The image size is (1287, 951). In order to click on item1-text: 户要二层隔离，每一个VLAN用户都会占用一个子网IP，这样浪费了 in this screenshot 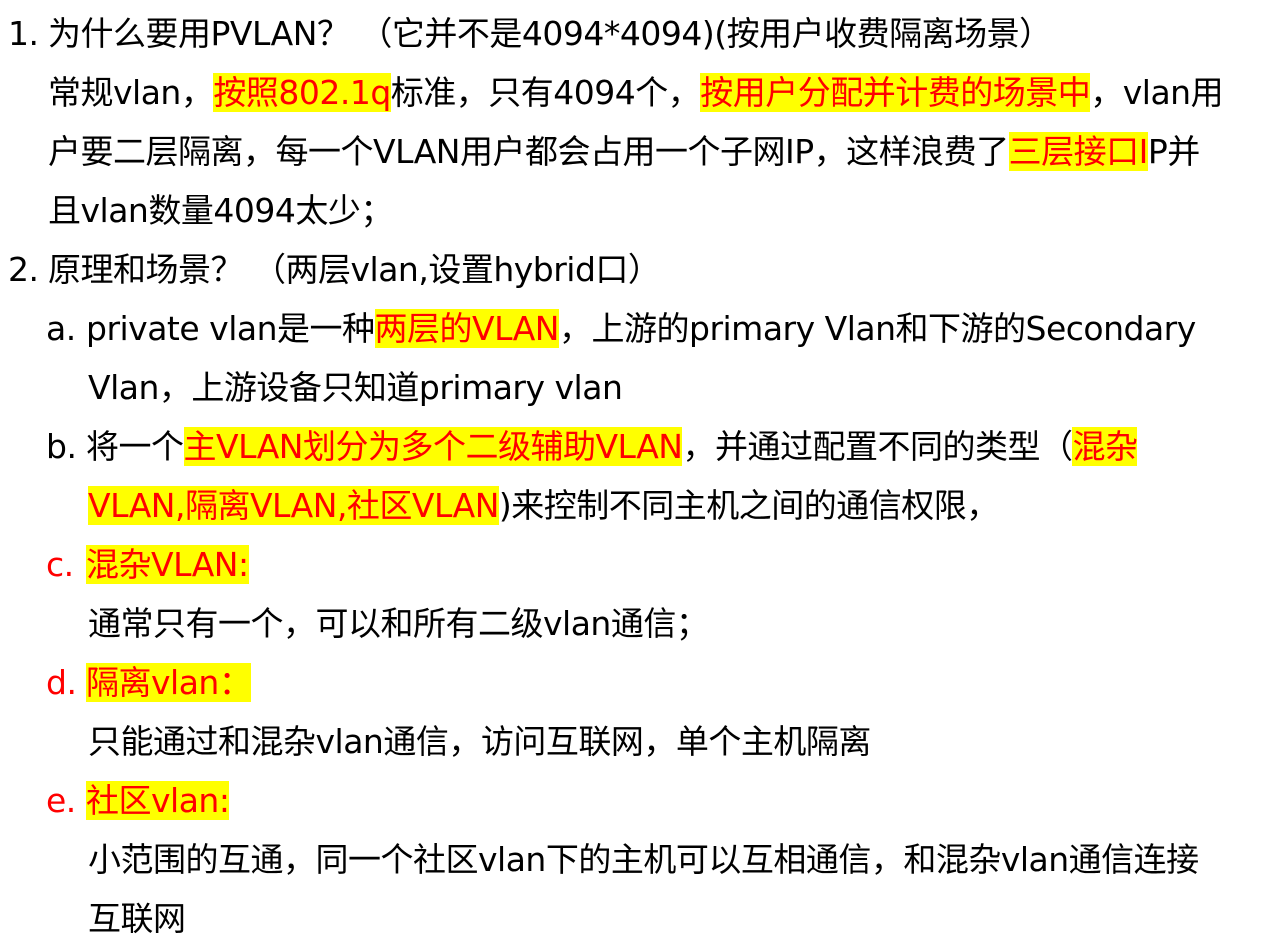, I will do `click(528, 151)`.